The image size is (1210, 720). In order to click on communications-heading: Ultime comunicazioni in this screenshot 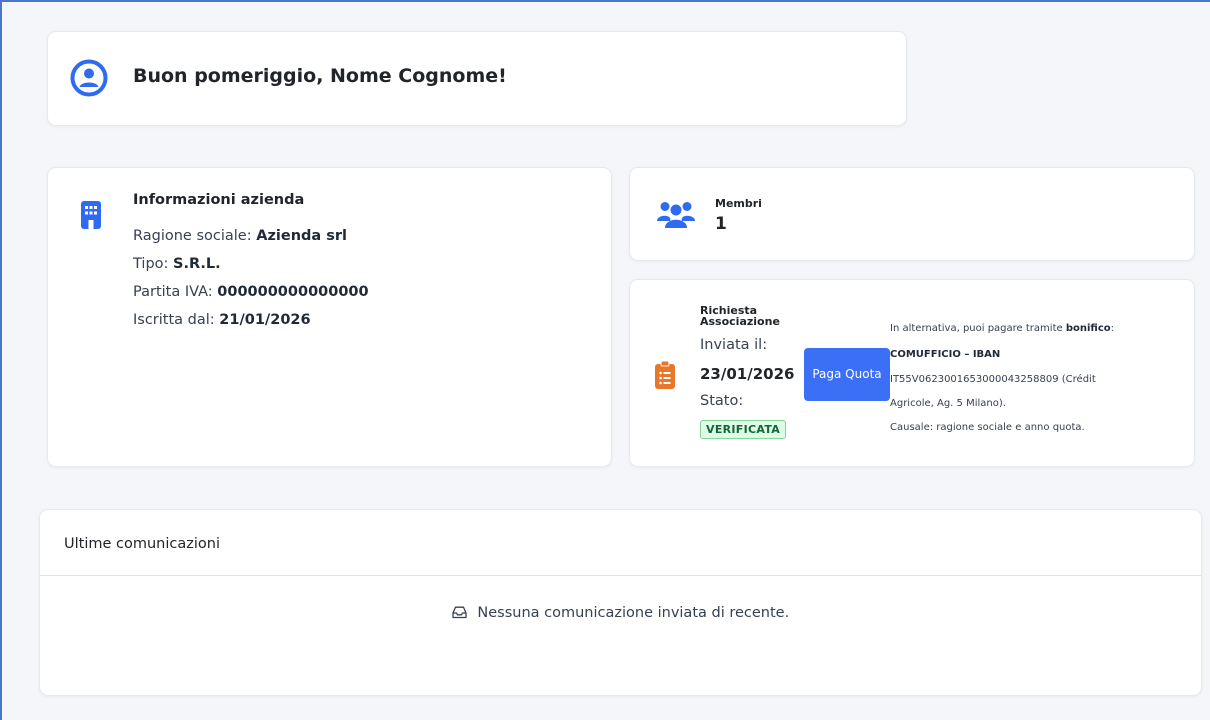, I will do `click(142, 544)`.